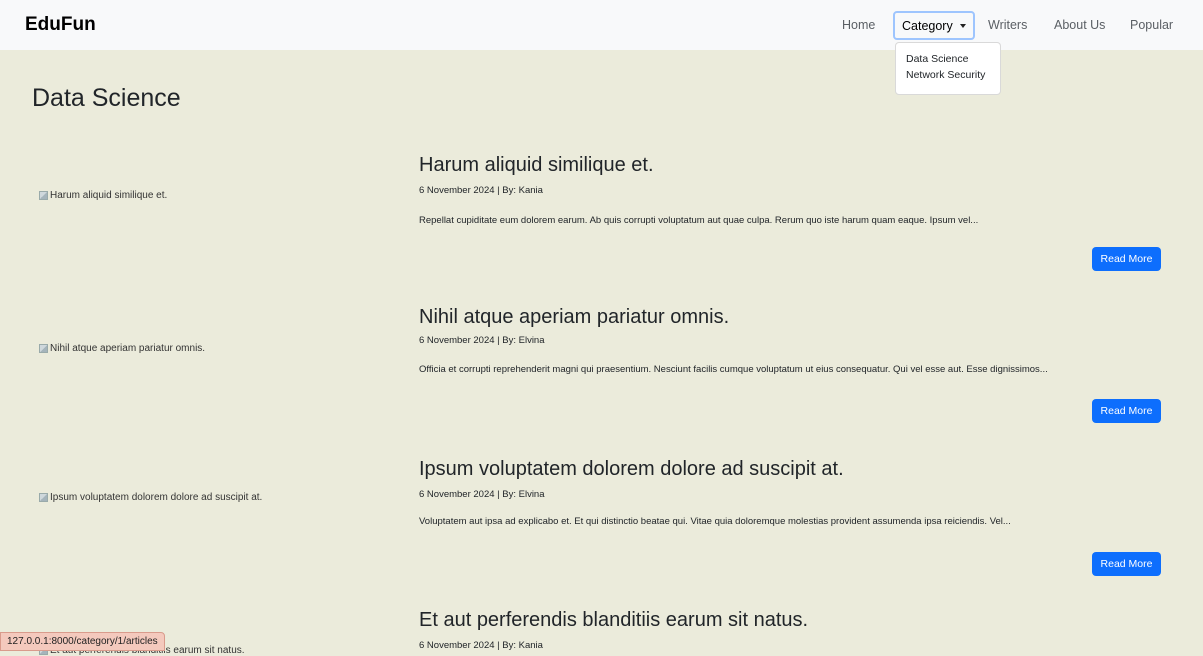 The width and height of the screenshot is (1203, 656). What do you see at coordinates (1079, 25) in the screenshot?
I see `nav-about-us: About Us` at bounding box center [1079, 25].